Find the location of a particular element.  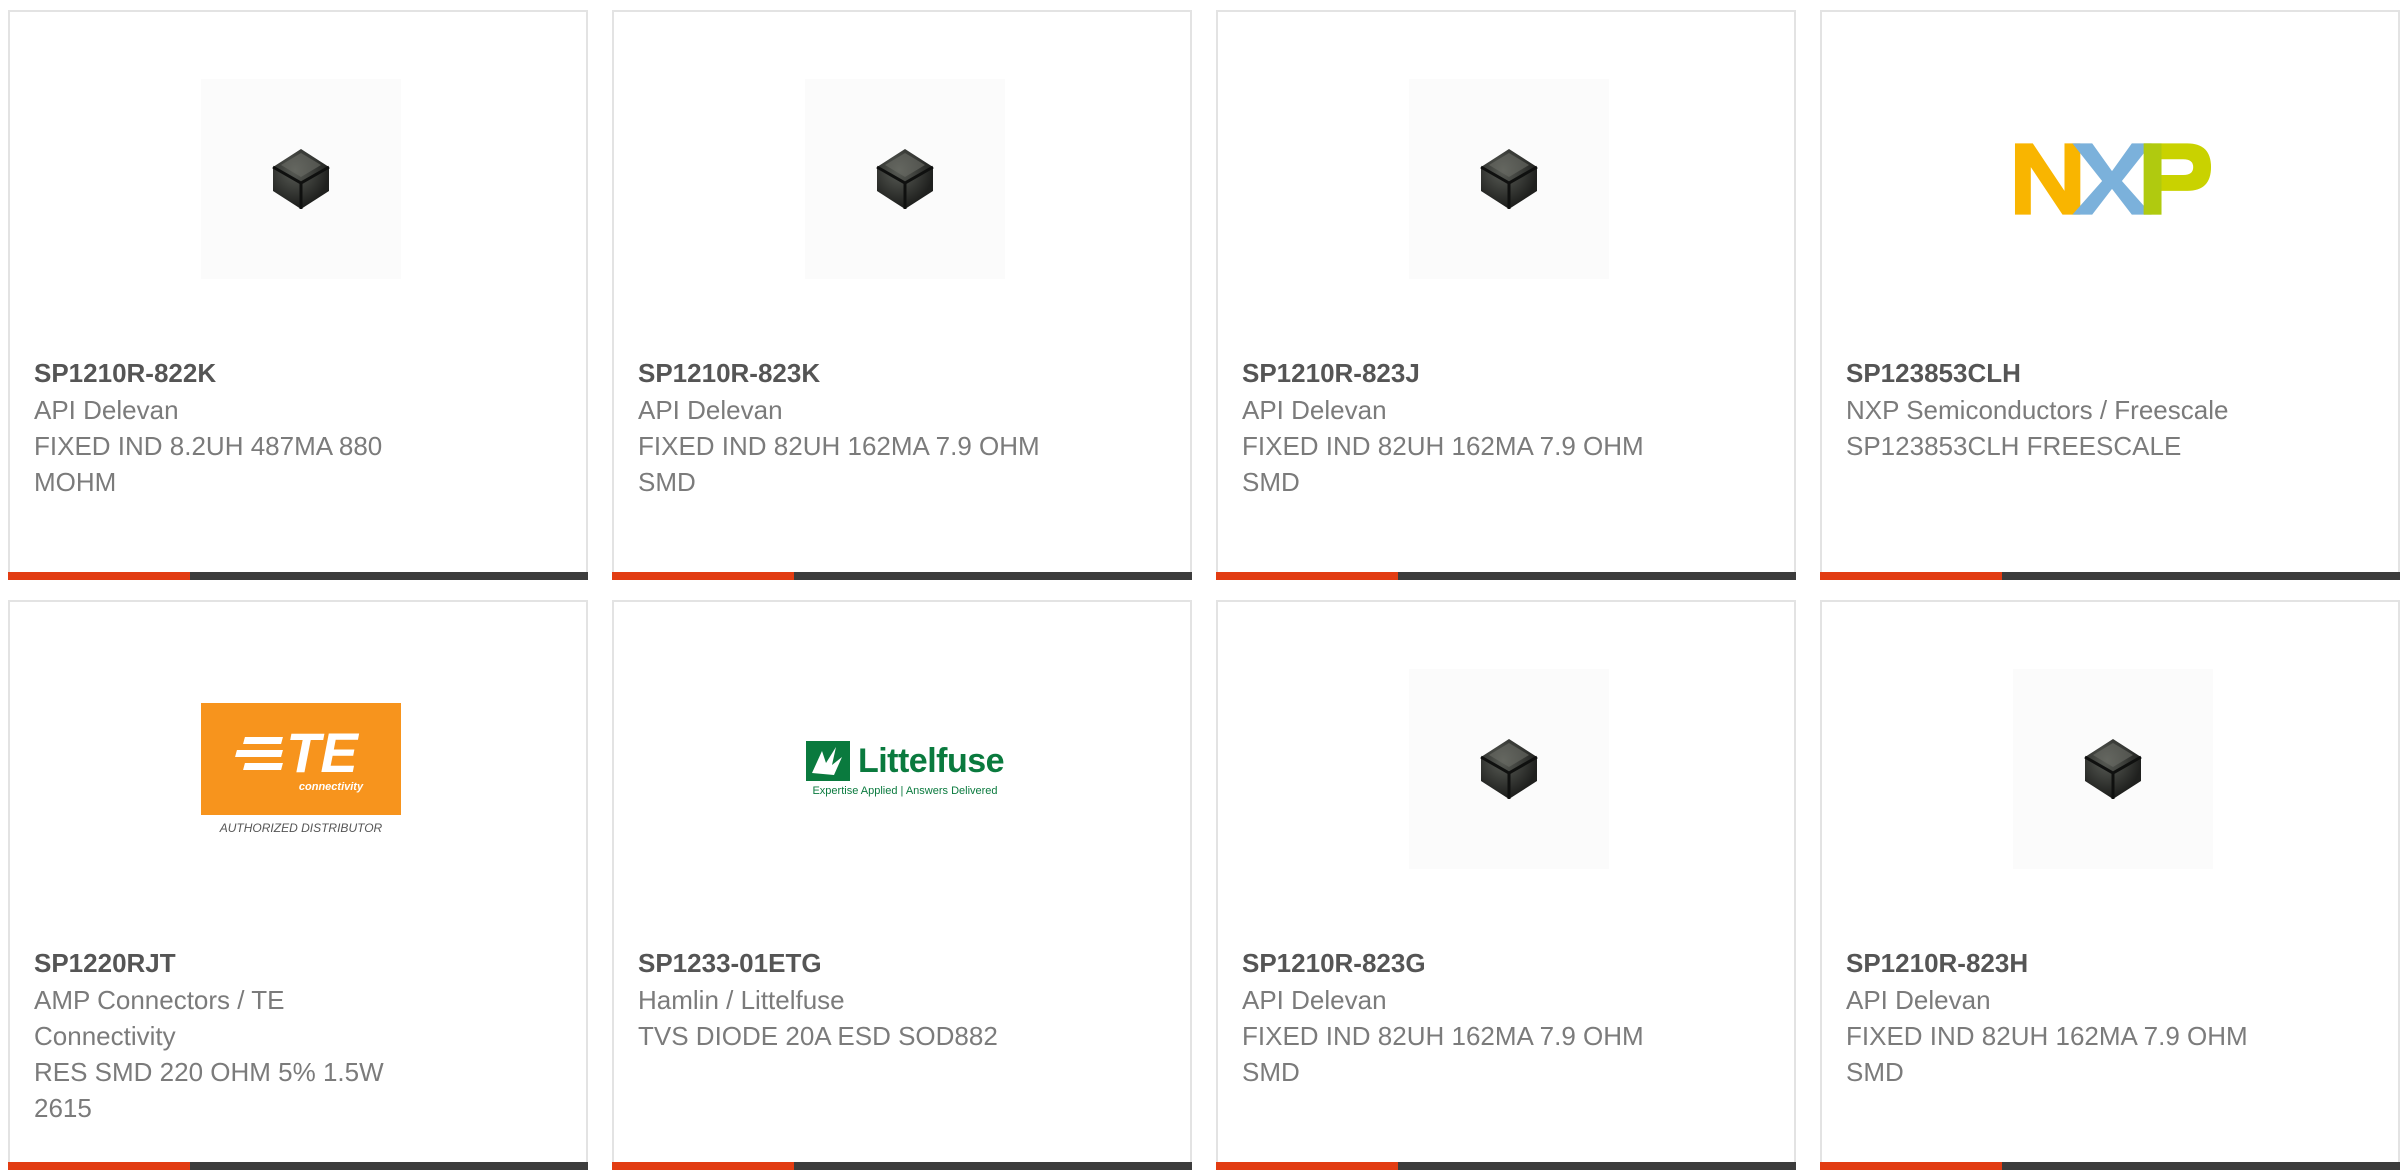

part-number-link: SP1210R-823G is located at coordinates (1502, 963).